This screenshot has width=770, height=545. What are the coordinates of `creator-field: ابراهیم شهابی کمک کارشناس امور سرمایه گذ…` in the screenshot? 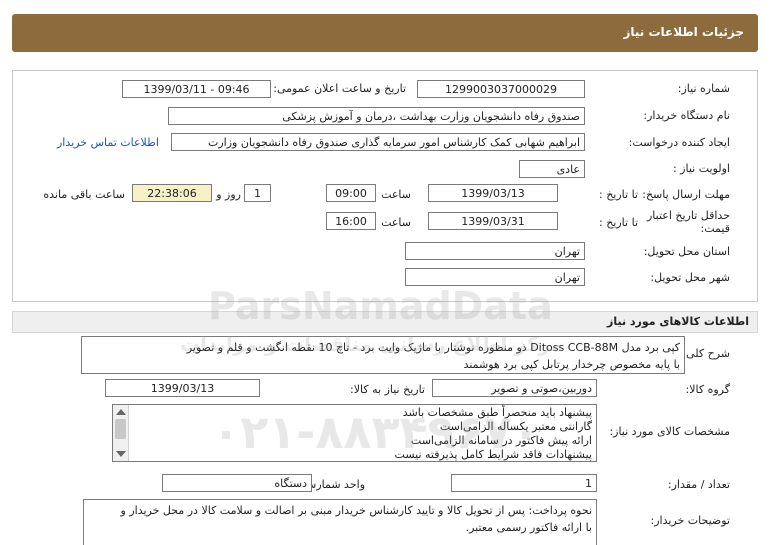 It's located at (378, 142).